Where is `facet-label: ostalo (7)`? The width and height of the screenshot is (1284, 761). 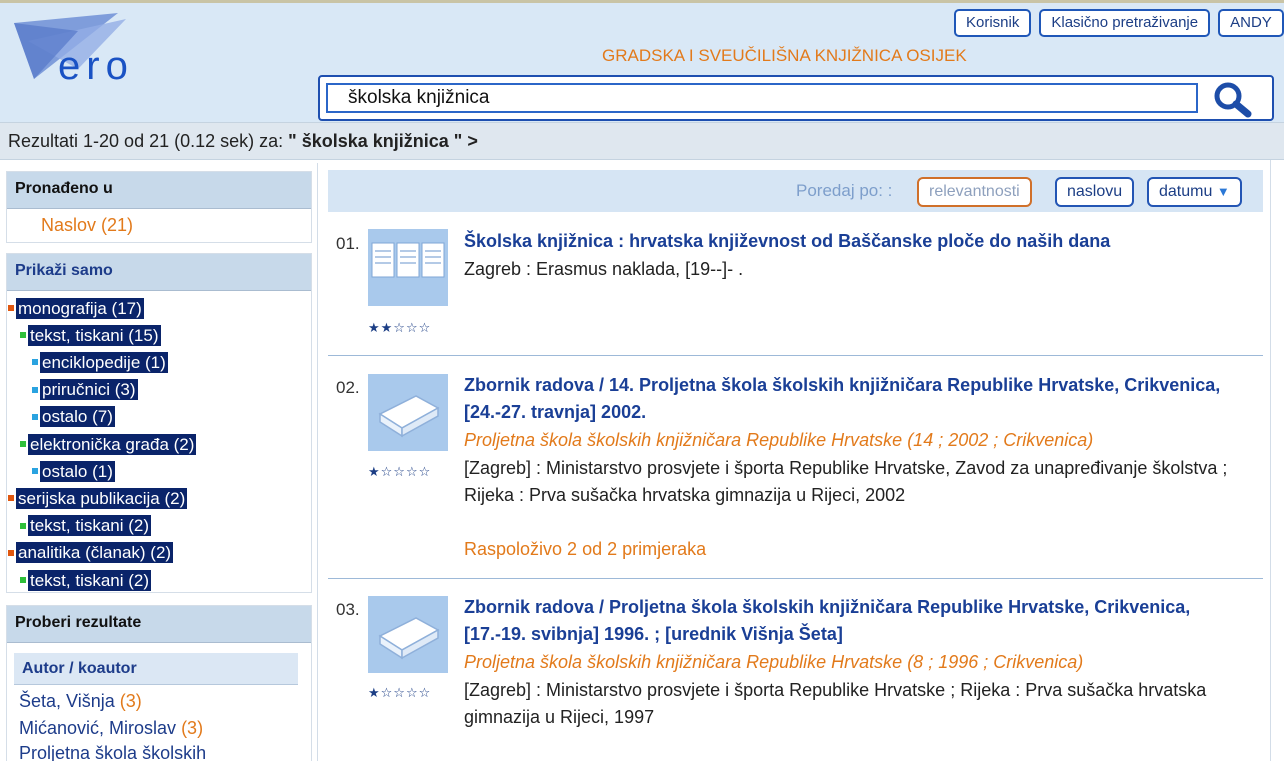
facet-label: ostalo (7) is located at coordinates (77, 417).